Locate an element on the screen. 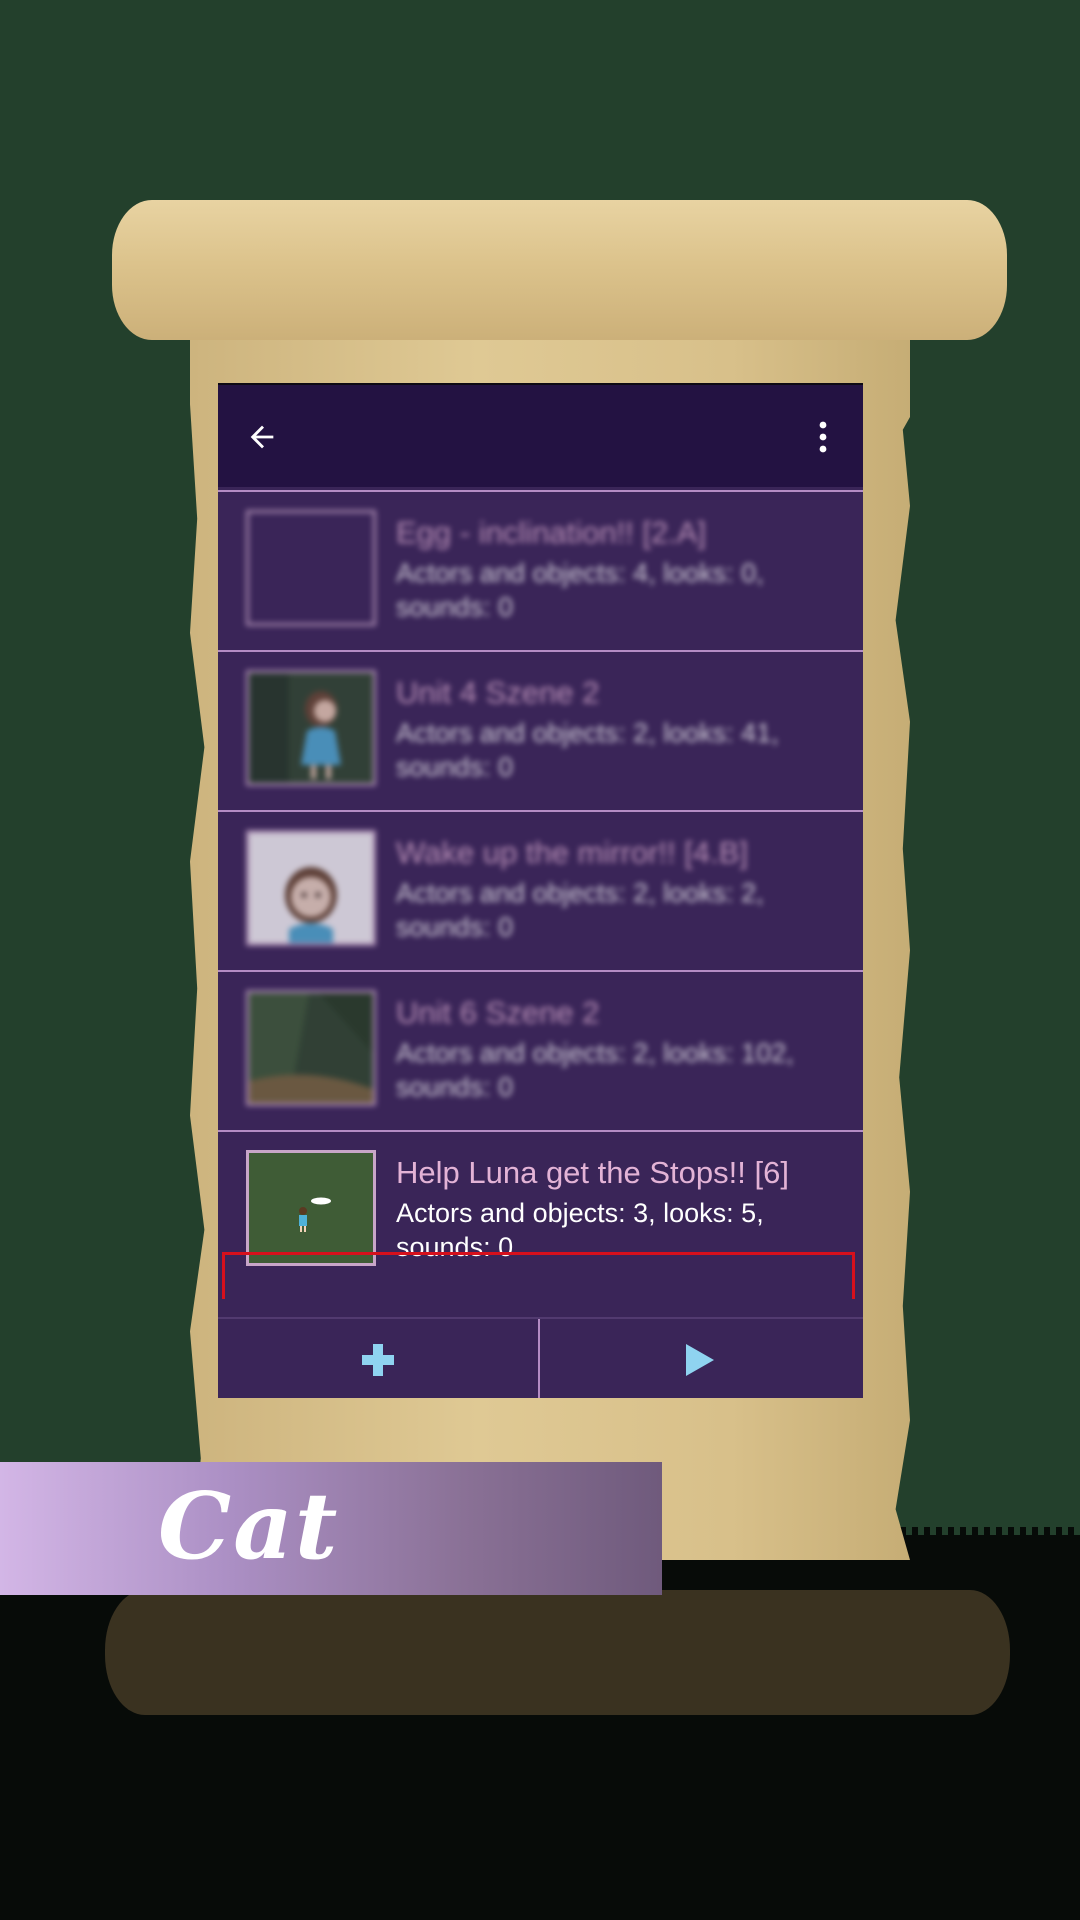 The image size is (1080, 1920). scene-title: Help Luna get the Stops!! [6] is located at coordinates (592, 1172).